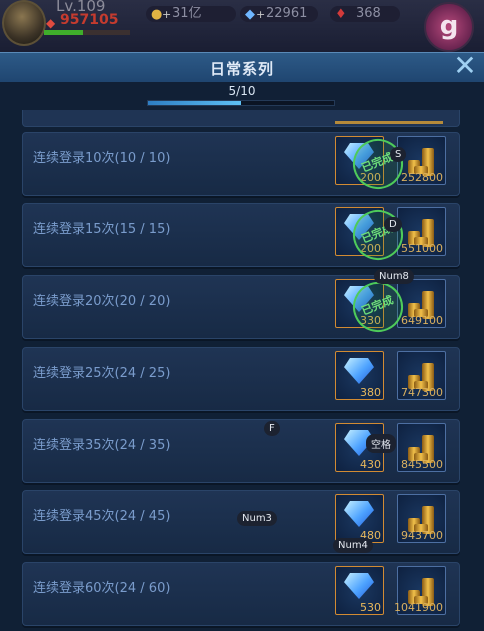 The image size is (484, 631). What do you see at coordinates (421, 447) in the screenshot?
I see `reward-gold-slot: 845500` at bounding box center [421, 447].